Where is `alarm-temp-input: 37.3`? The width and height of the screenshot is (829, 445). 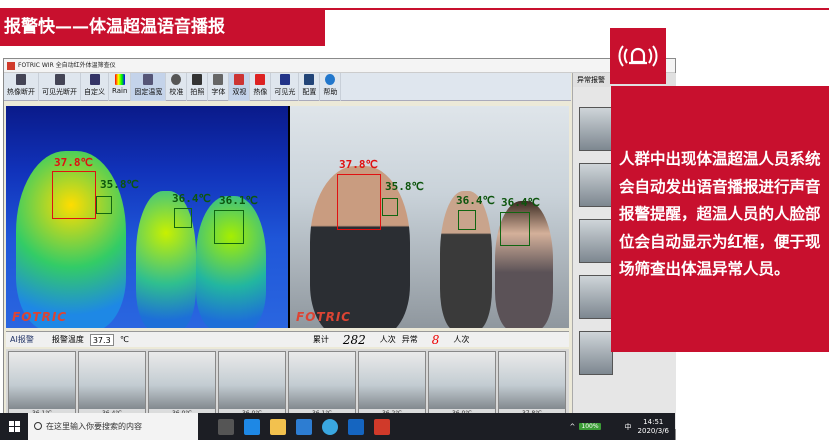 alarm-temp-input: 37.3 is located at coordinates (101, 339).